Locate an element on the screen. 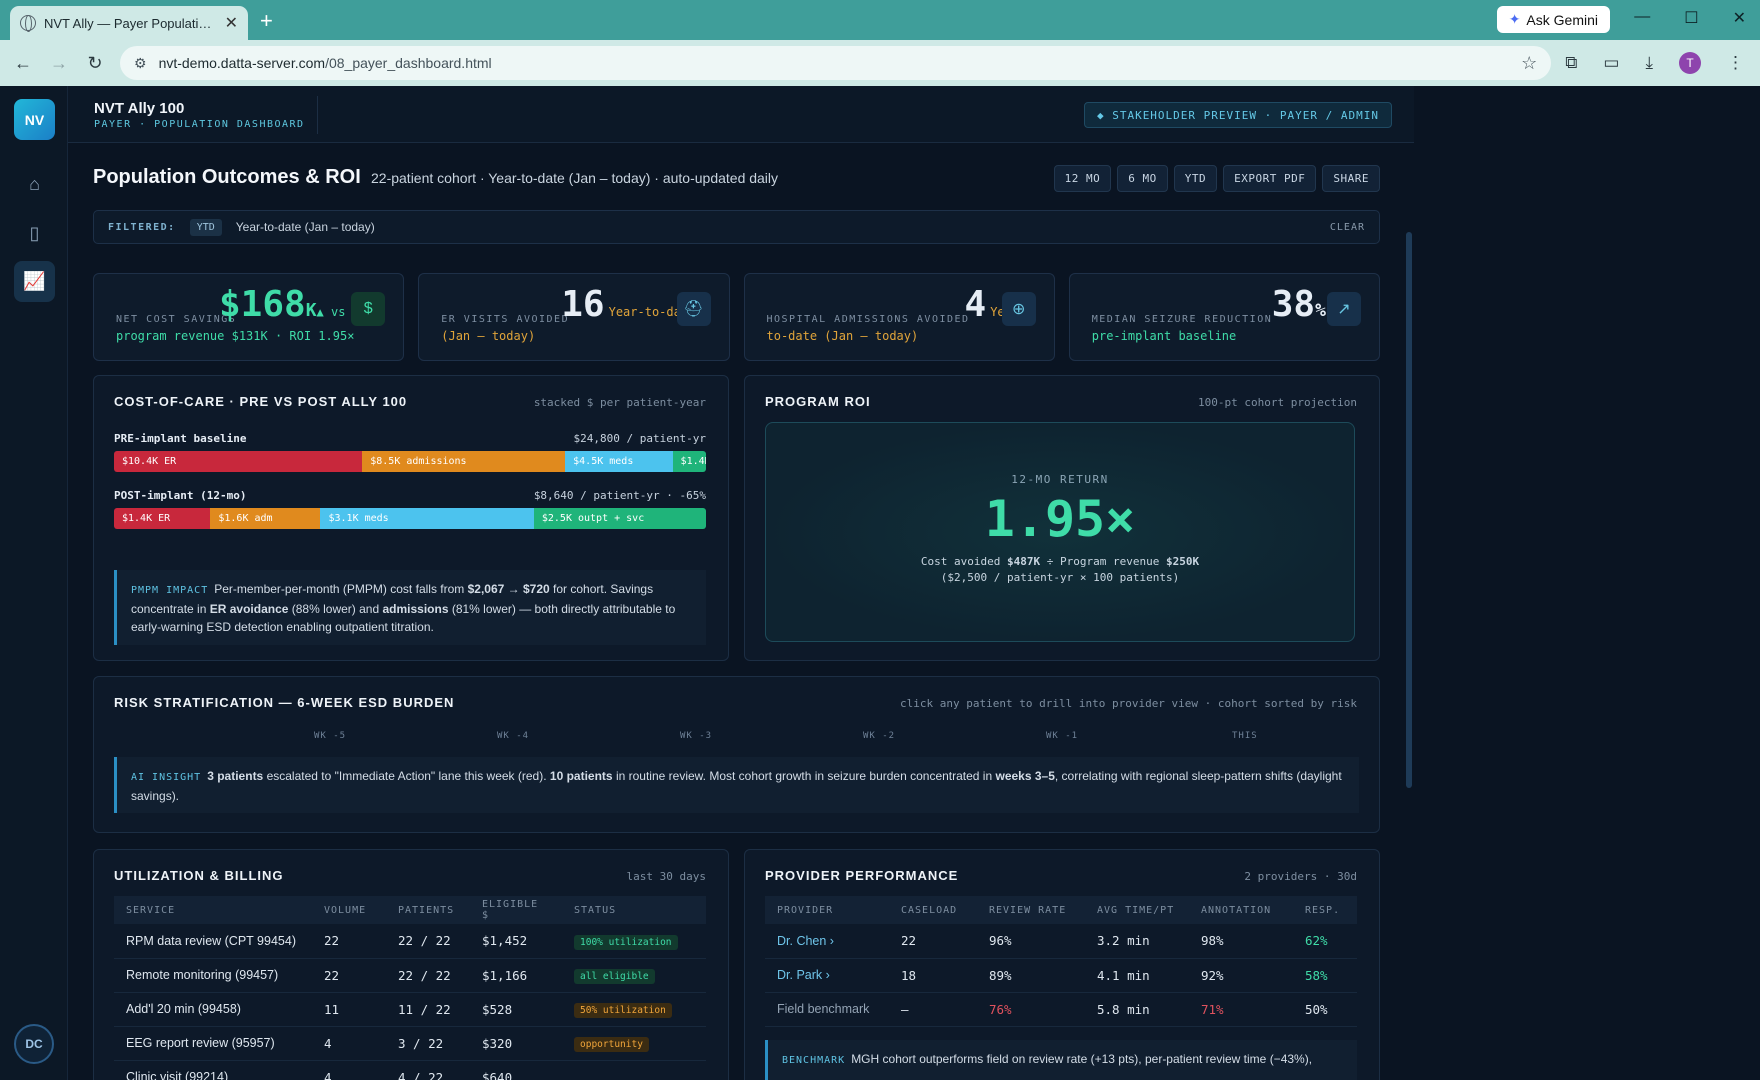 This screenshot has width=1760, height=1080. panel-title: COST-OF-CARE · PRE VS POST ALLY 100 is located at coordinates (261, 401).